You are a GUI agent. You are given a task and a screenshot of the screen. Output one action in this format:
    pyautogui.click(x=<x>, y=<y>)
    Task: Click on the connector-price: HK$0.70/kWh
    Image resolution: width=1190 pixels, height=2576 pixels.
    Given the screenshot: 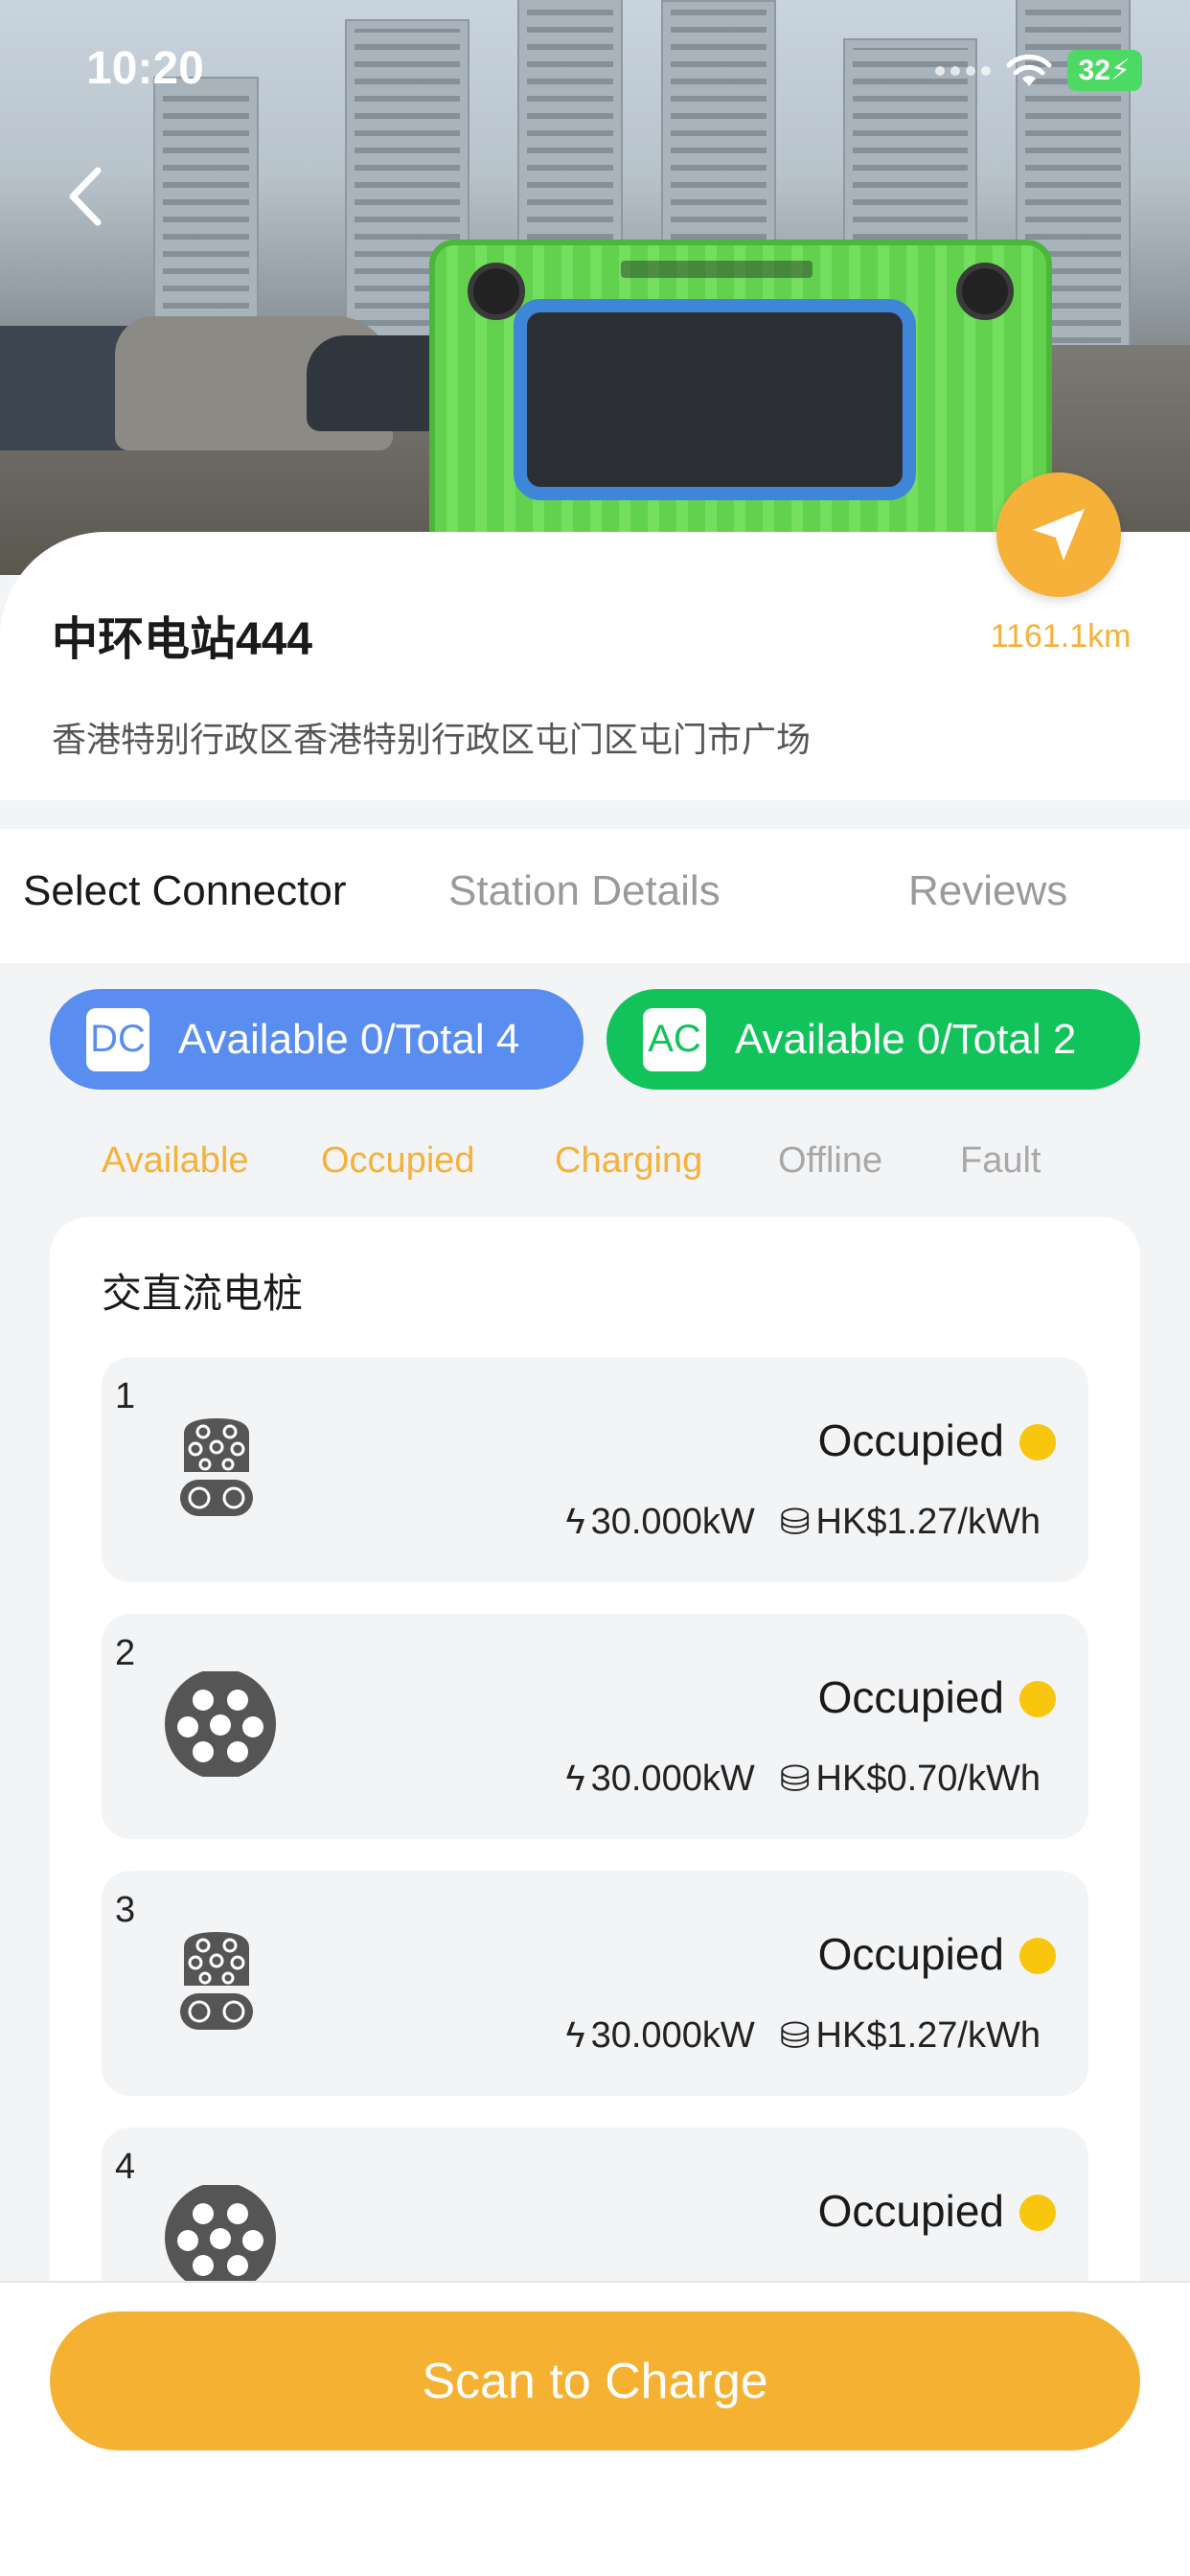 What is the action you would take?
    pyautogui.click(x=928, y=1779)
    